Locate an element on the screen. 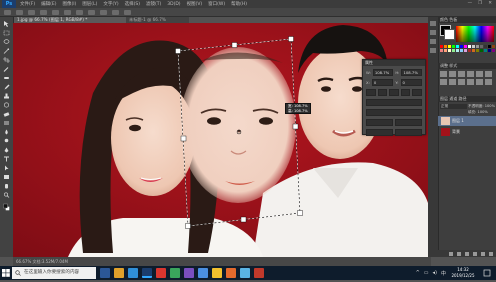 This screenshot has height=282, width=496. align-left-icon is located at coordinates (371, 92).